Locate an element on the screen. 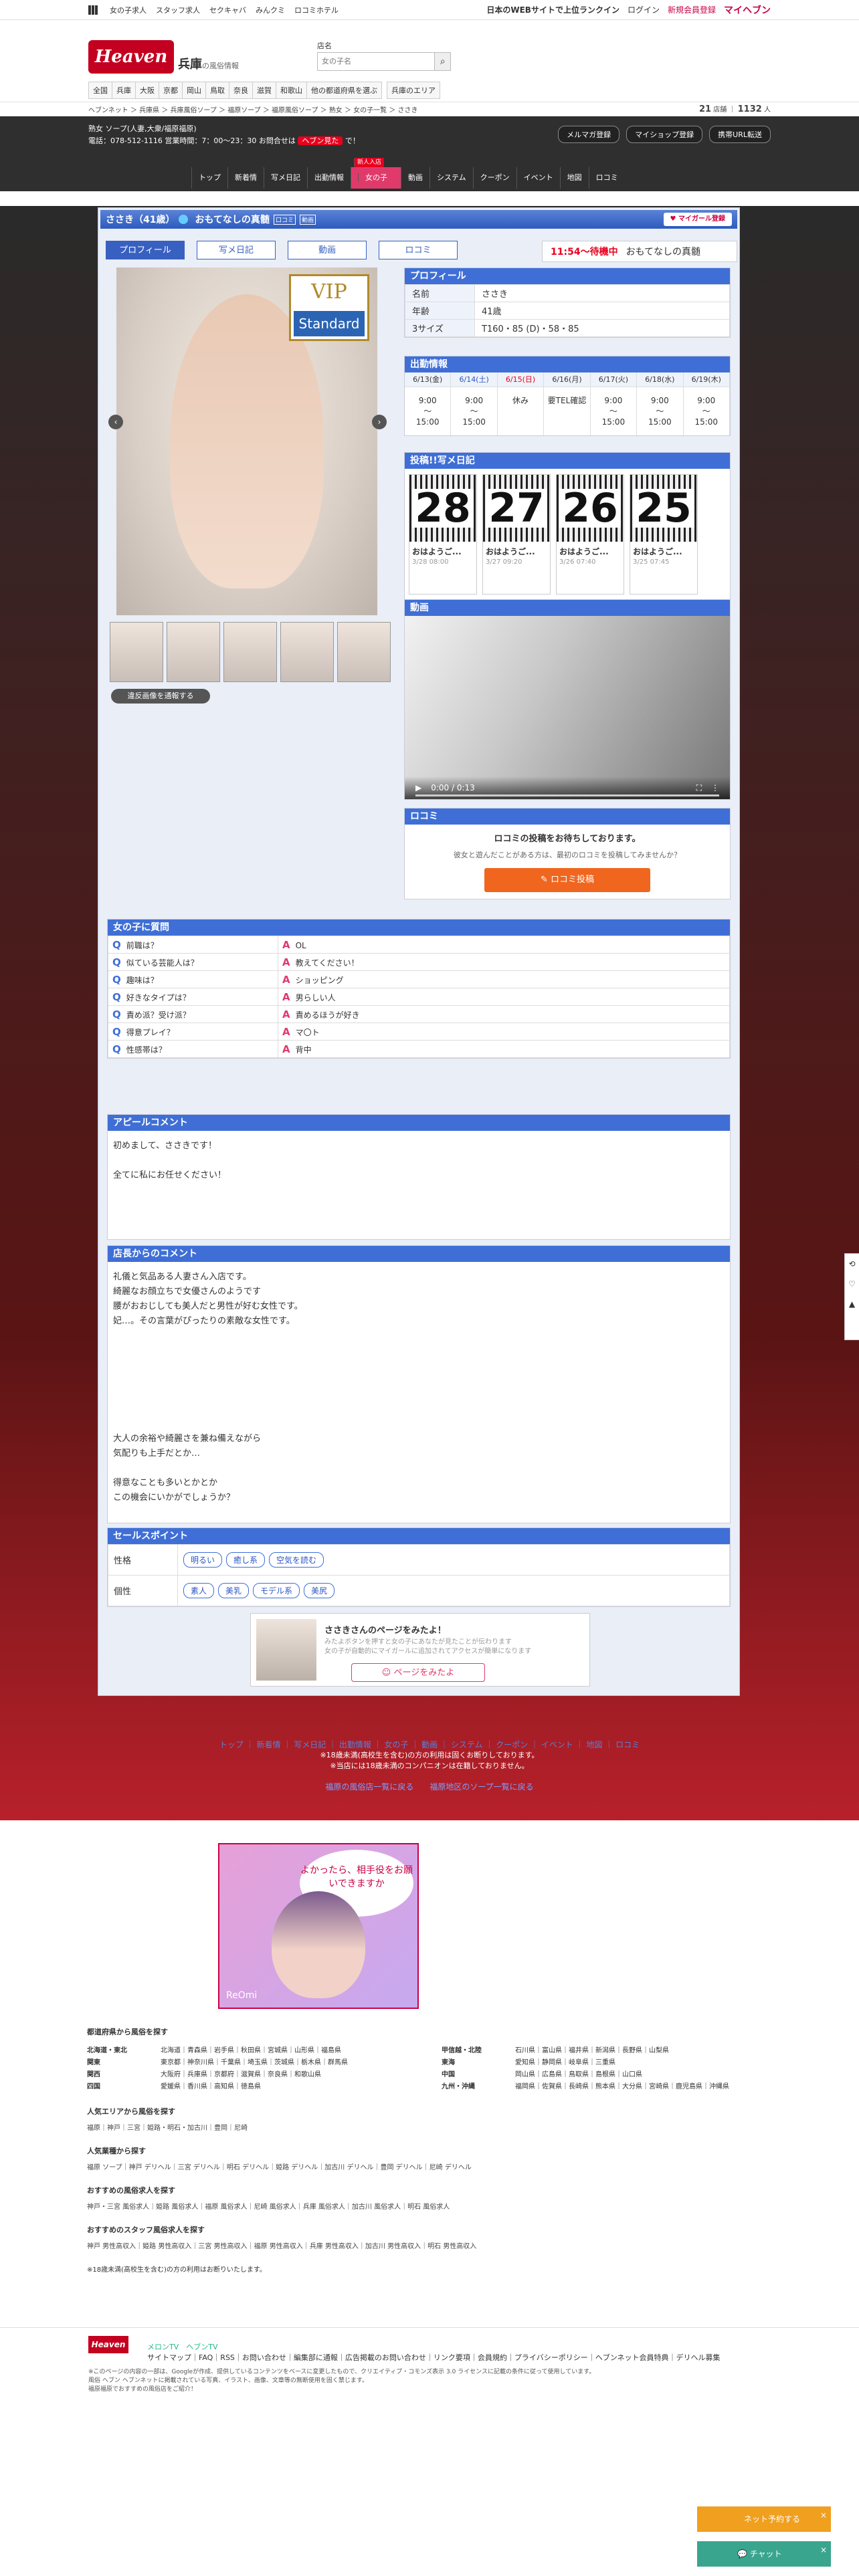 The height and width of the screenshot is (2576, 859). back-soap-list: 福原地区のソープ一覧に戻る is located at coordinates (482, 1787).